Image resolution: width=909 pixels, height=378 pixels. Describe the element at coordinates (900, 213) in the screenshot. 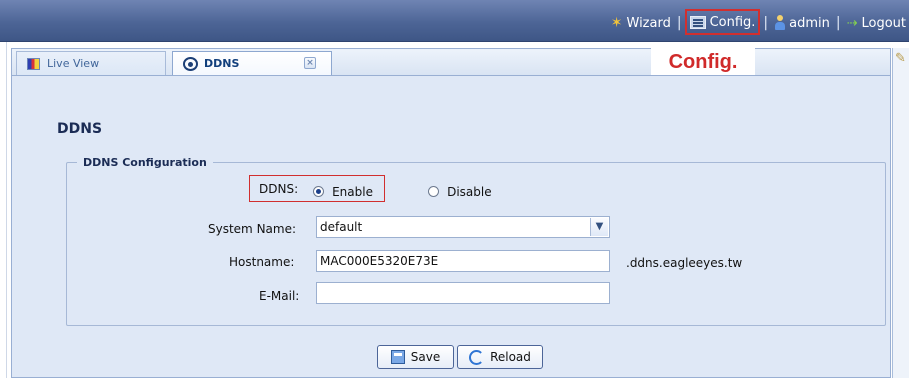

I see `right-edge-panel` at that location.